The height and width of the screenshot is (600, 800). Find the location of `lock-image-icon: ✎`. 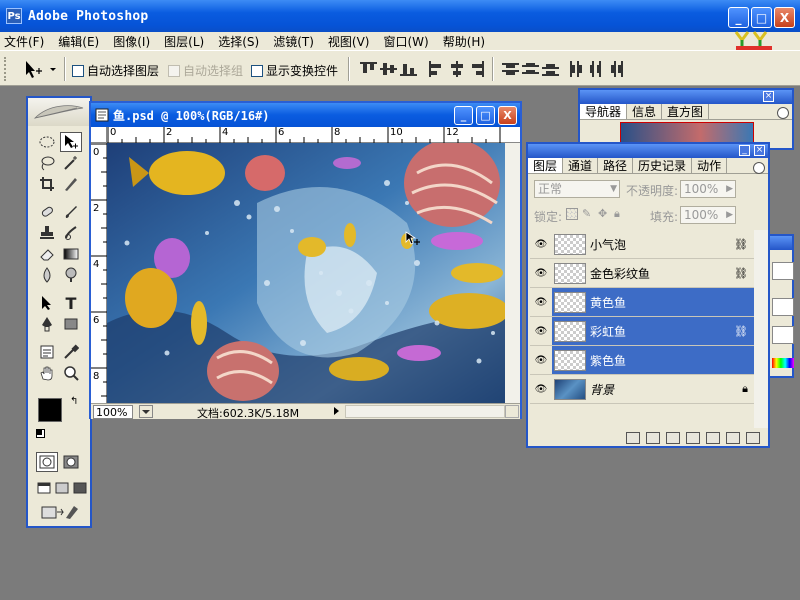

lock-image-icon: ✎ is located at coordinates (588, 214).